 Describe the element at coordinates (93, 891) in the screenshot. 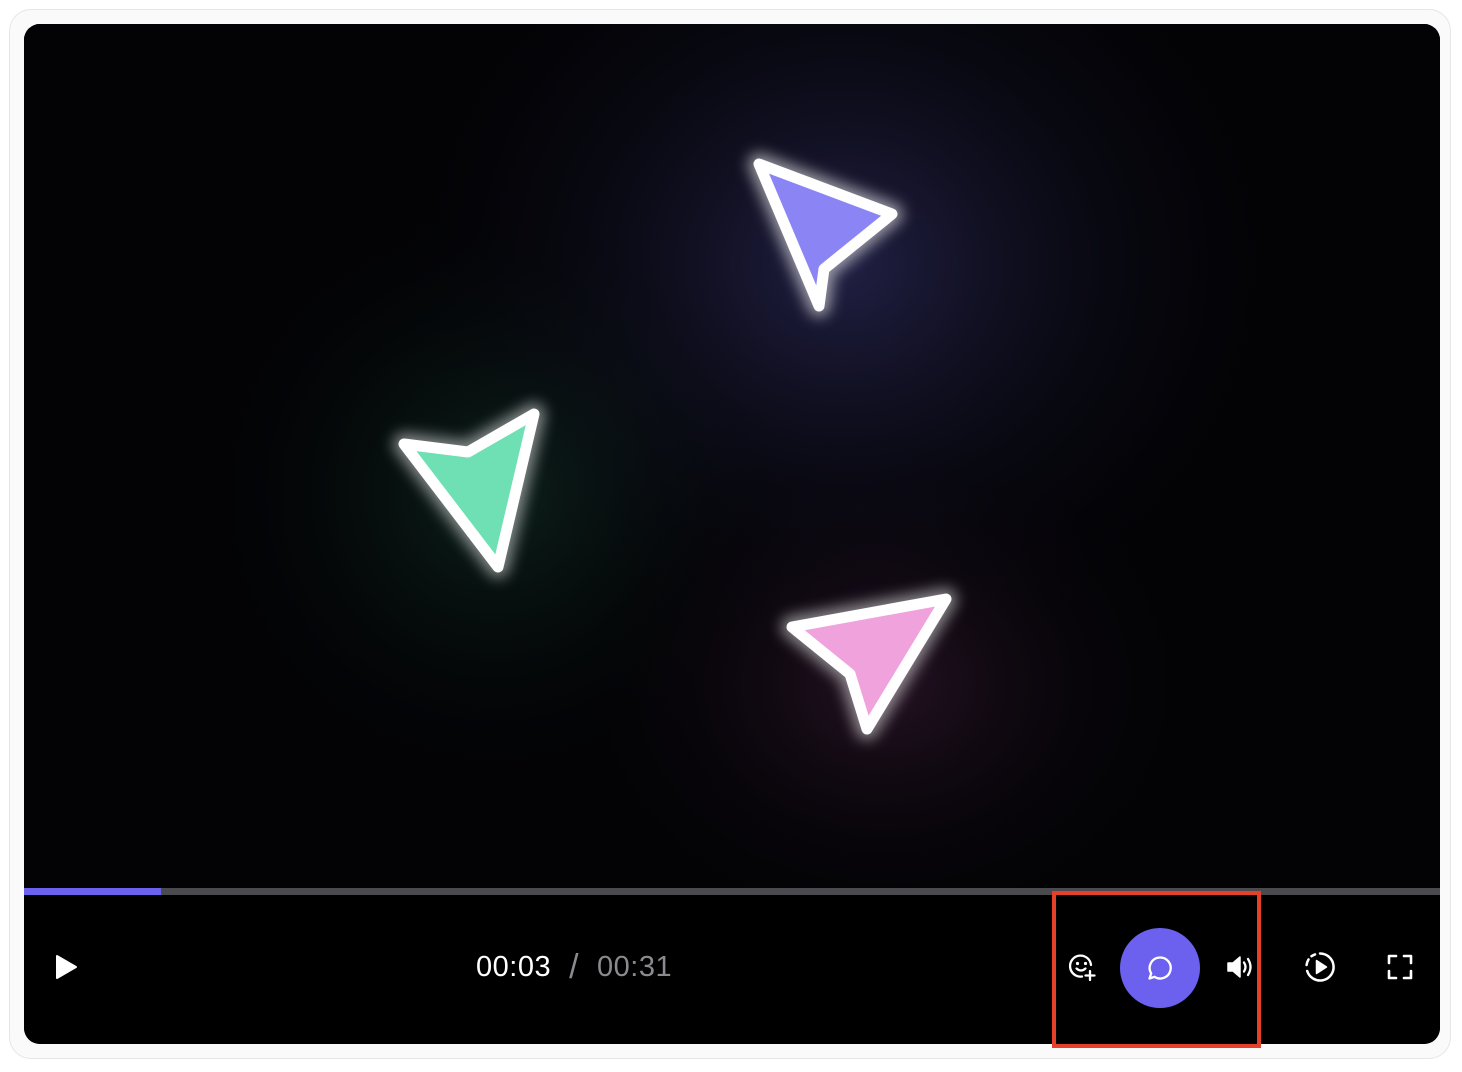

I see `progress-bar-fill` at that location.